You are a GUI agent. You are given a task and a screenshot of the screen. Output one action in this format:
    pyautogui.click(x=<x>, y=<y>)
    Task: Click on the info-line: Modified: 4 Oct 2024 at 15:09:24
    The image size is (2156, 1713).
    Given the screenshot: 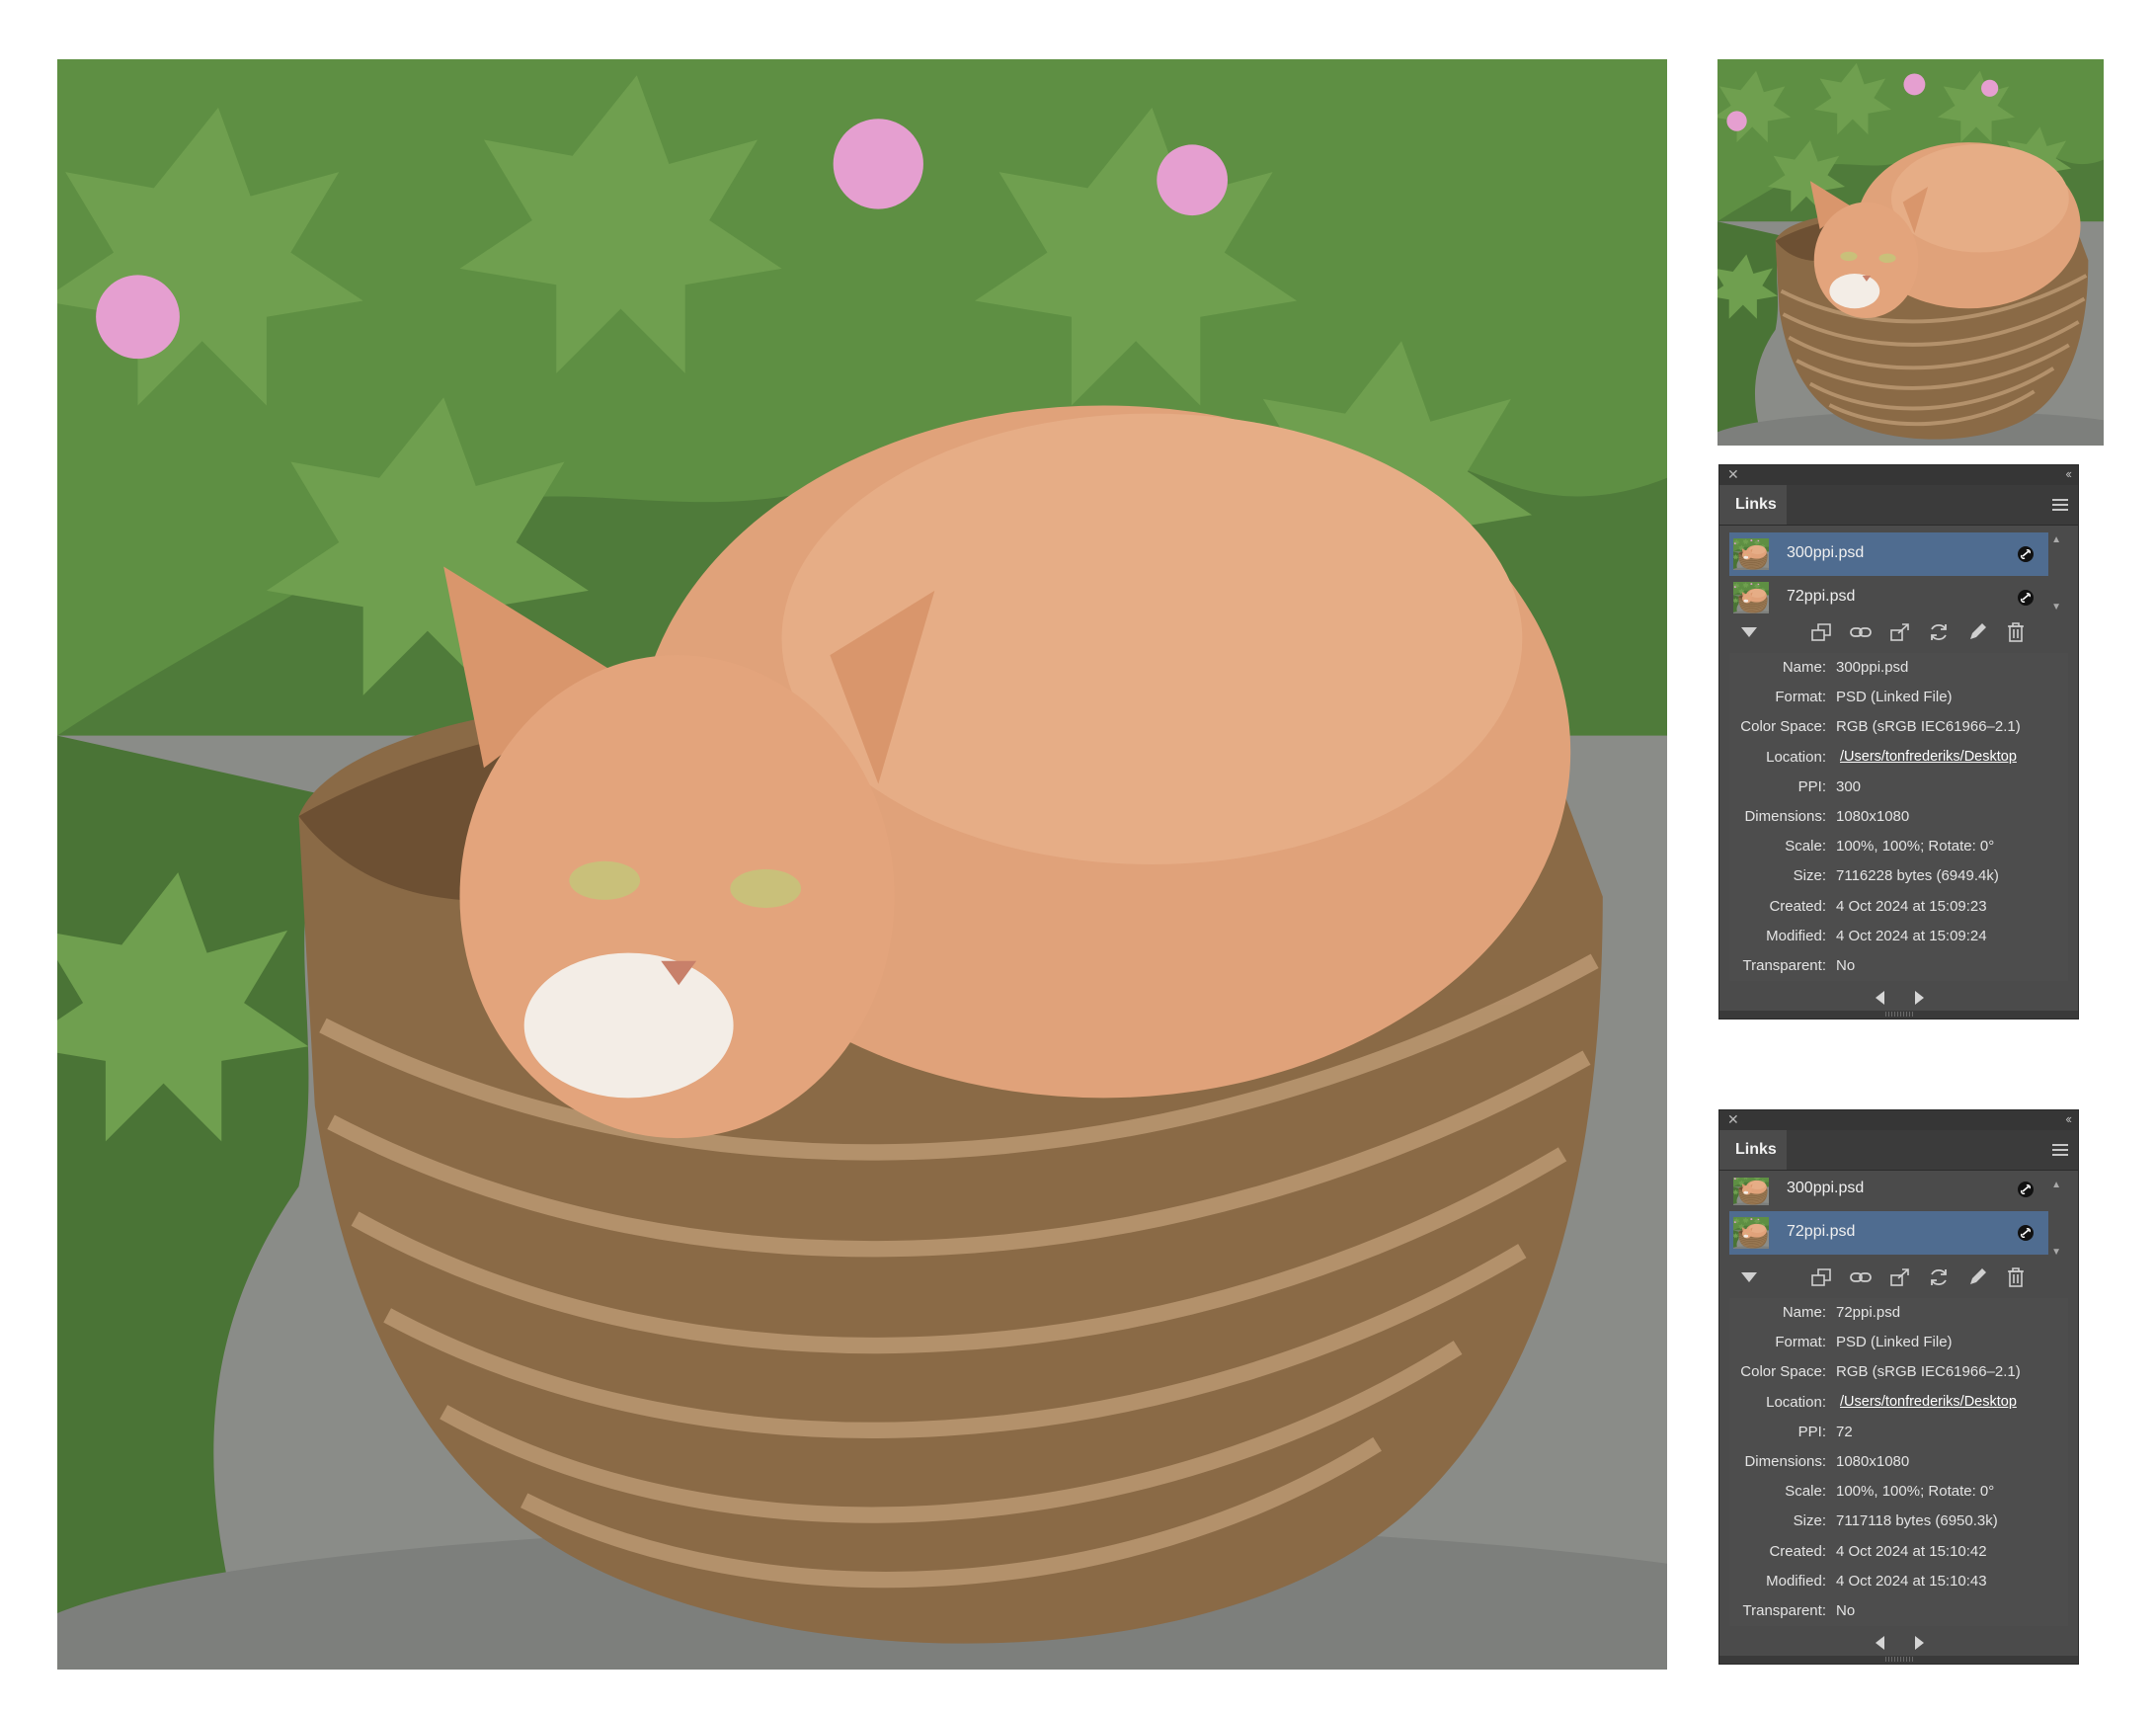 What is the action you would take?
    pyautogui.click(x=1899, y=936)
    